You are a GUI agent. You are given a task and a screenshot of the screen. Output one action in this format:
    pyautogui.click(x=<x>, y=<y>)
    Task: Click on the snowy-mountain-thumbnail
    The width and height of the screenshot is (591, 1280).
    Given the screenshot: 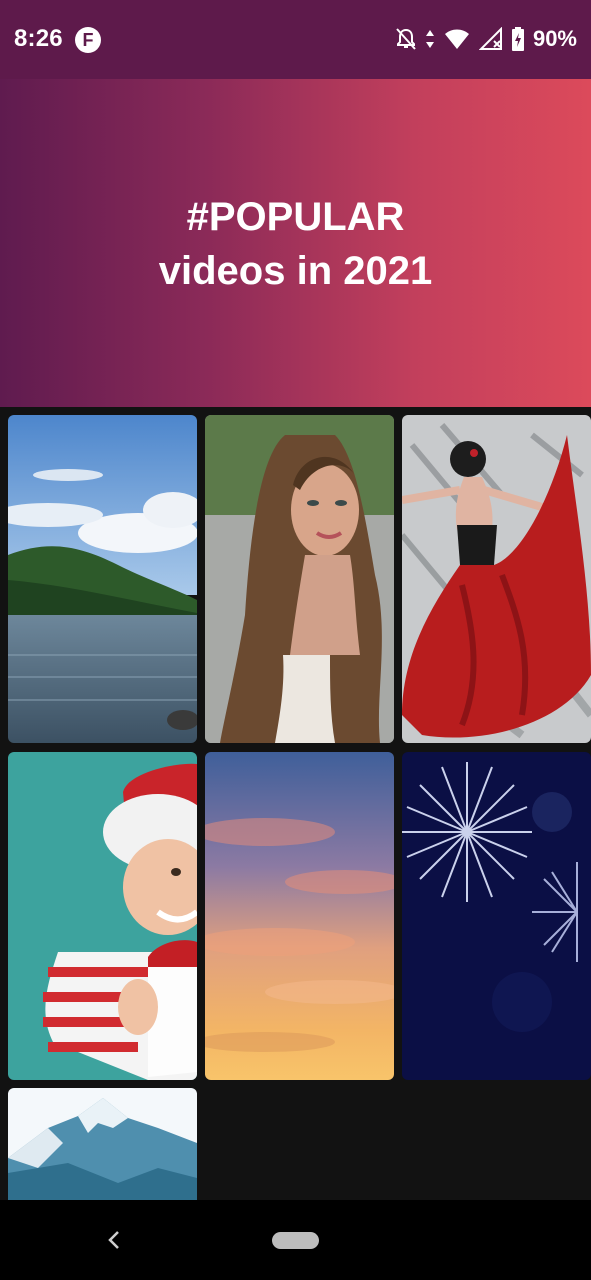 What is the action you would take?
    pyautogui.click(x=102, y=1144)
    